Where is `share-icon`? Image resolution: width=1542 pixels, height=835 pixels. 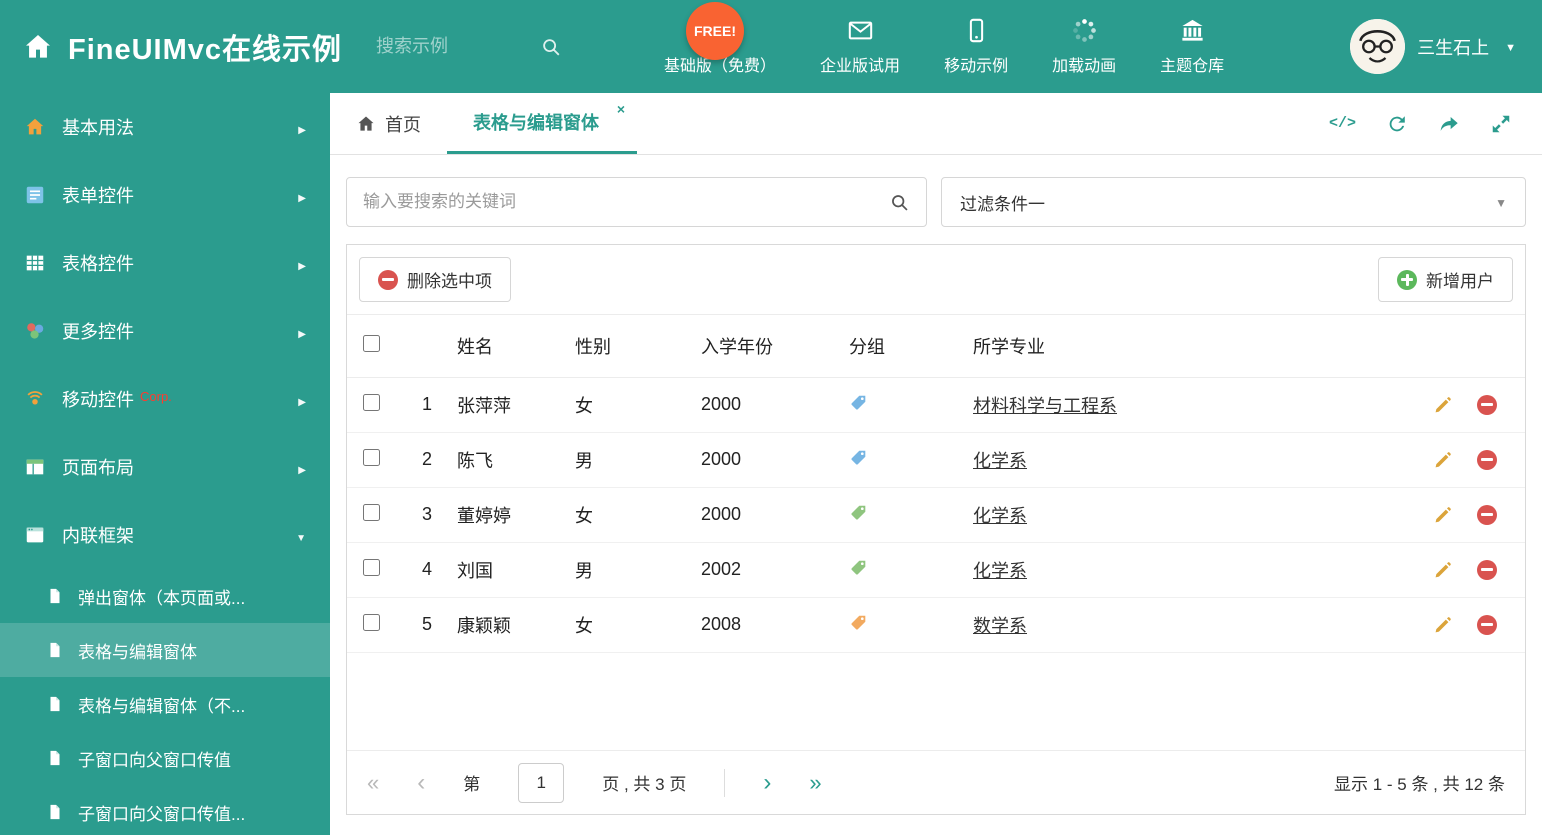 share-icon is located at coordinates (1449, 124).